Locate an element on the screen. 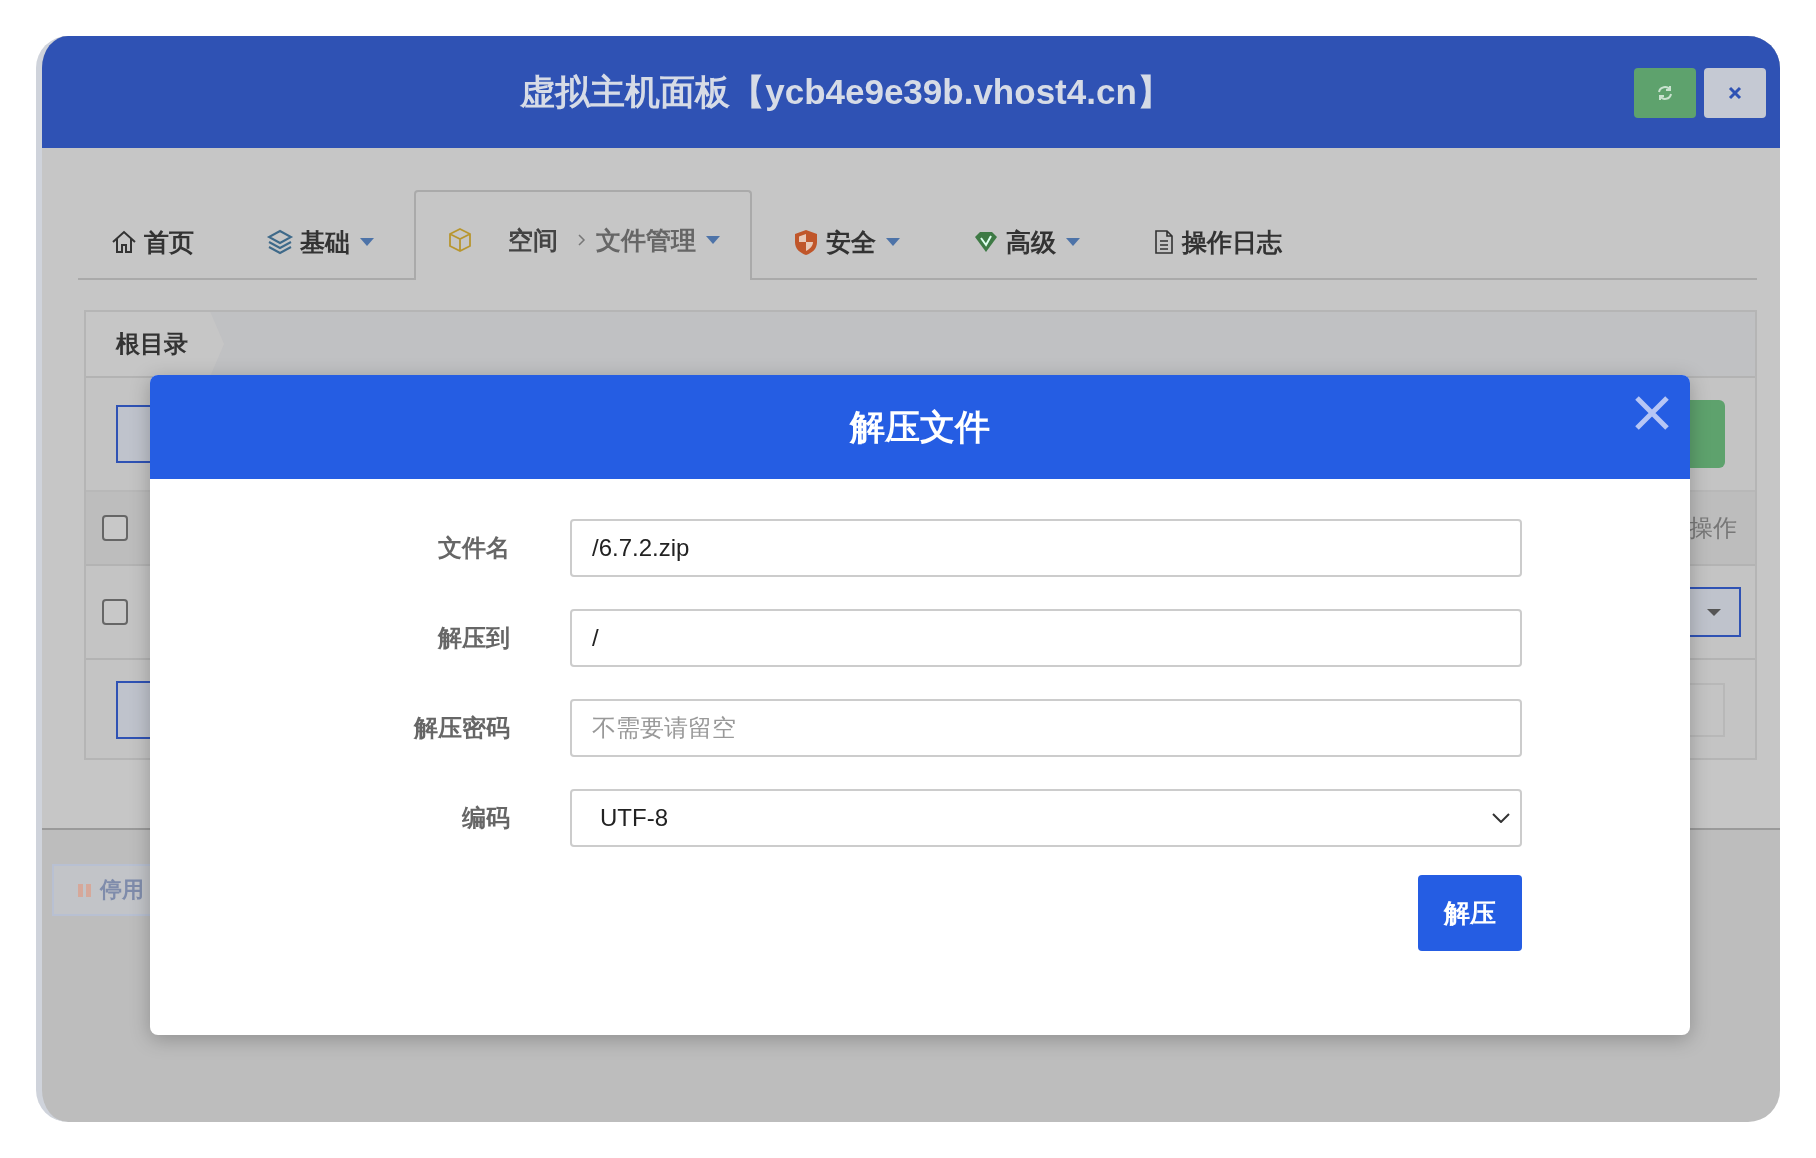 The width and height of the screenshot is (1816, 1158). home-icon is located at coordinates (124, 242).